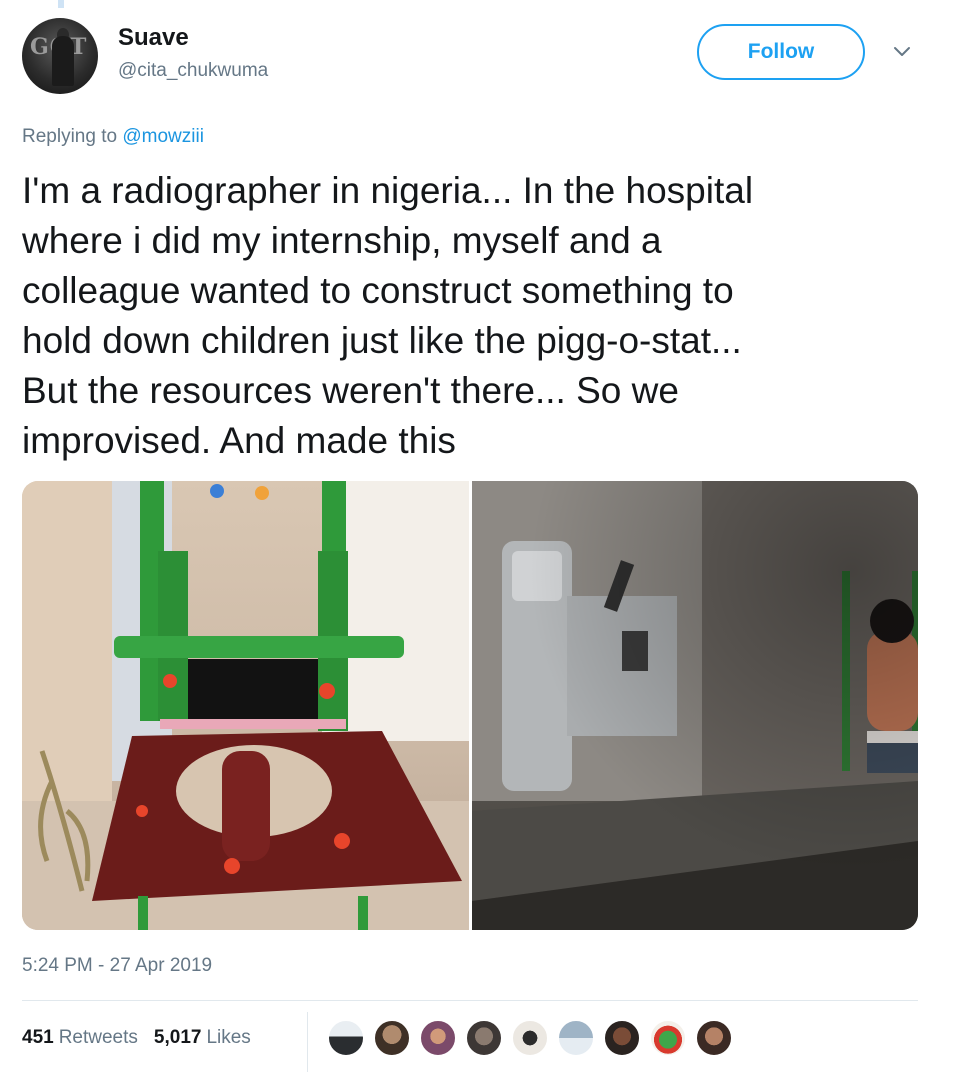 The image size is (964, 1074). What do you see at coordinates (307, 1042) in the screenshot?
I see `stats-divider` at bounding box center [307, 1042].